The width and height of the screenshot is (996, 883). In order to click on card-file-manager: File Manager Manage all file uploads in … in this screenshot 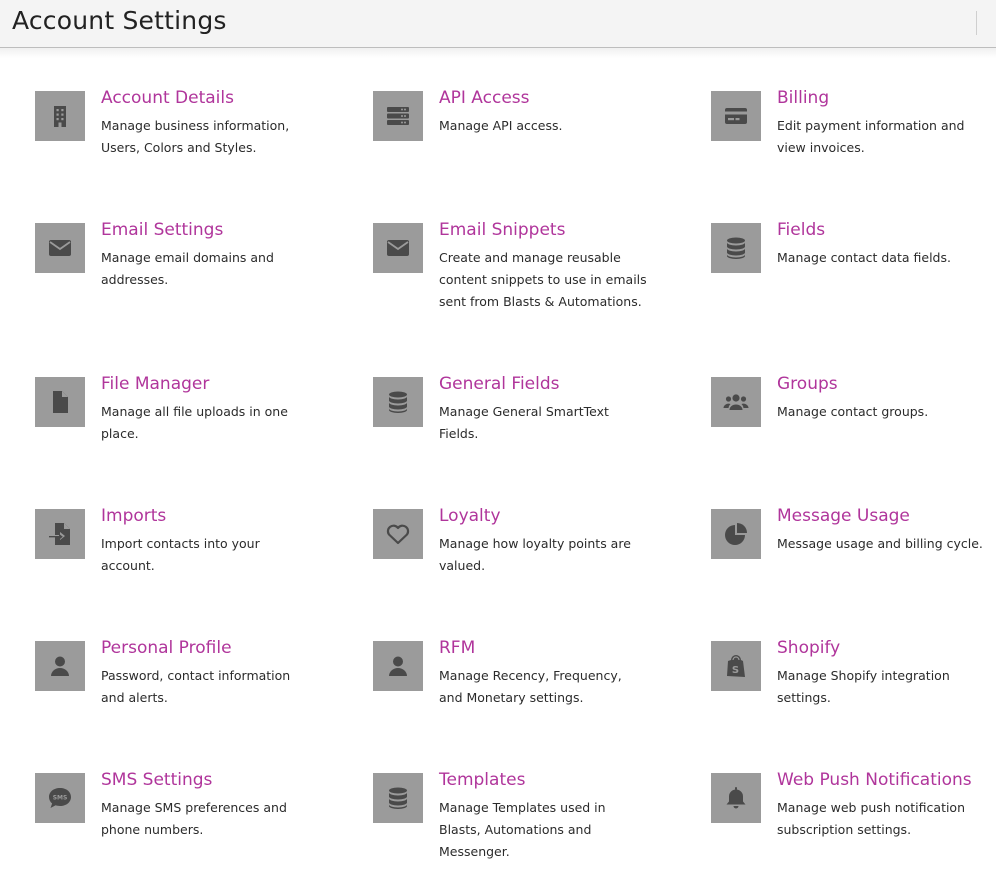, I will do `click(185, 430)`.